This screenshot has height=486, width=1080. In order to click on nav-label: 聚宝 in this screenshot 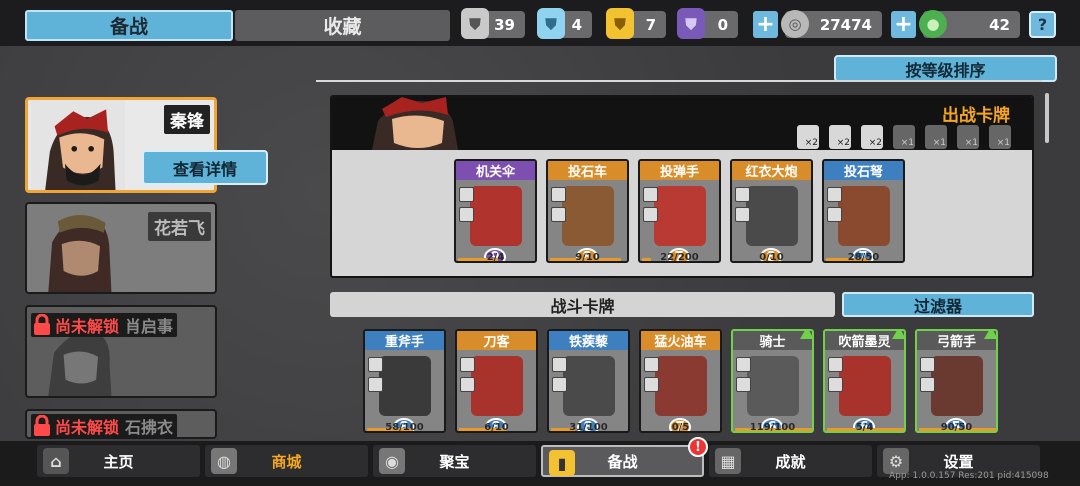, I will do `click(454, 461)`.